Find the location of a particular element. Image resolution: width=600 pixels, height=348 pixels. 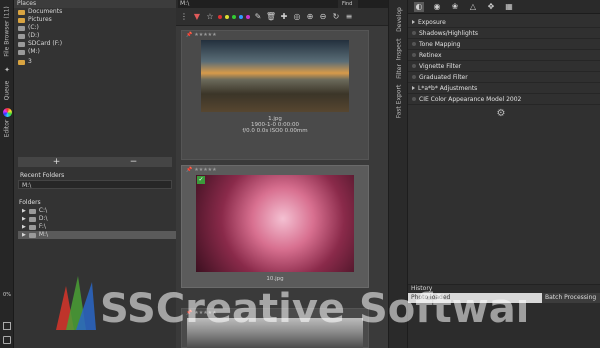

history-panel: History Photo loaded Batch Processing is located at coordinates (504, 316).